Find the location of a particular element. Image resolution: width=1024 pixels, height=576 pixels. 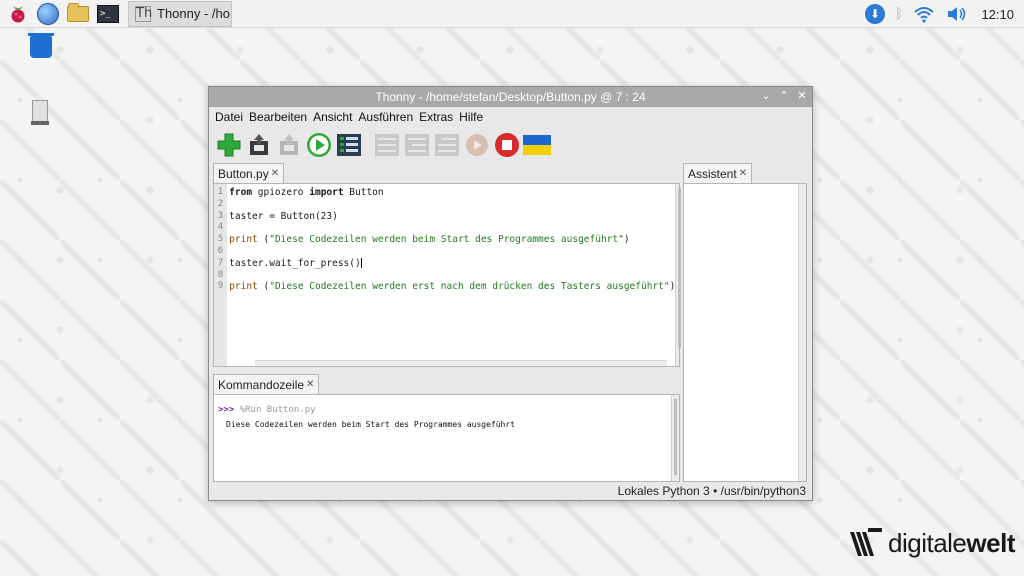

file-manager-folder-icon is located at coordinates (78, 14).